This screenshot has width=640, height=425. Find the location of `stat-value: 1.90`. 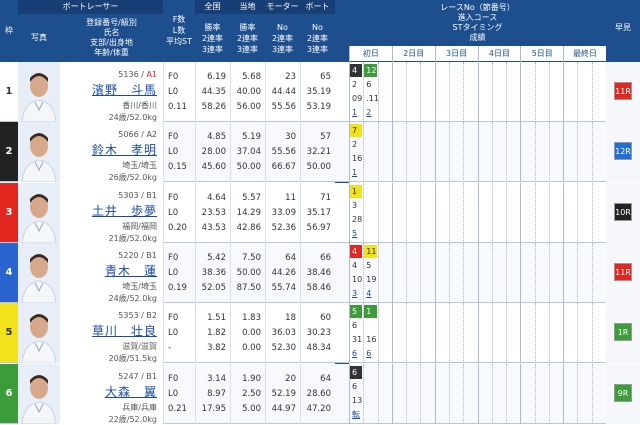

stat-value: 1.90 is located at coordinates (251, 378).